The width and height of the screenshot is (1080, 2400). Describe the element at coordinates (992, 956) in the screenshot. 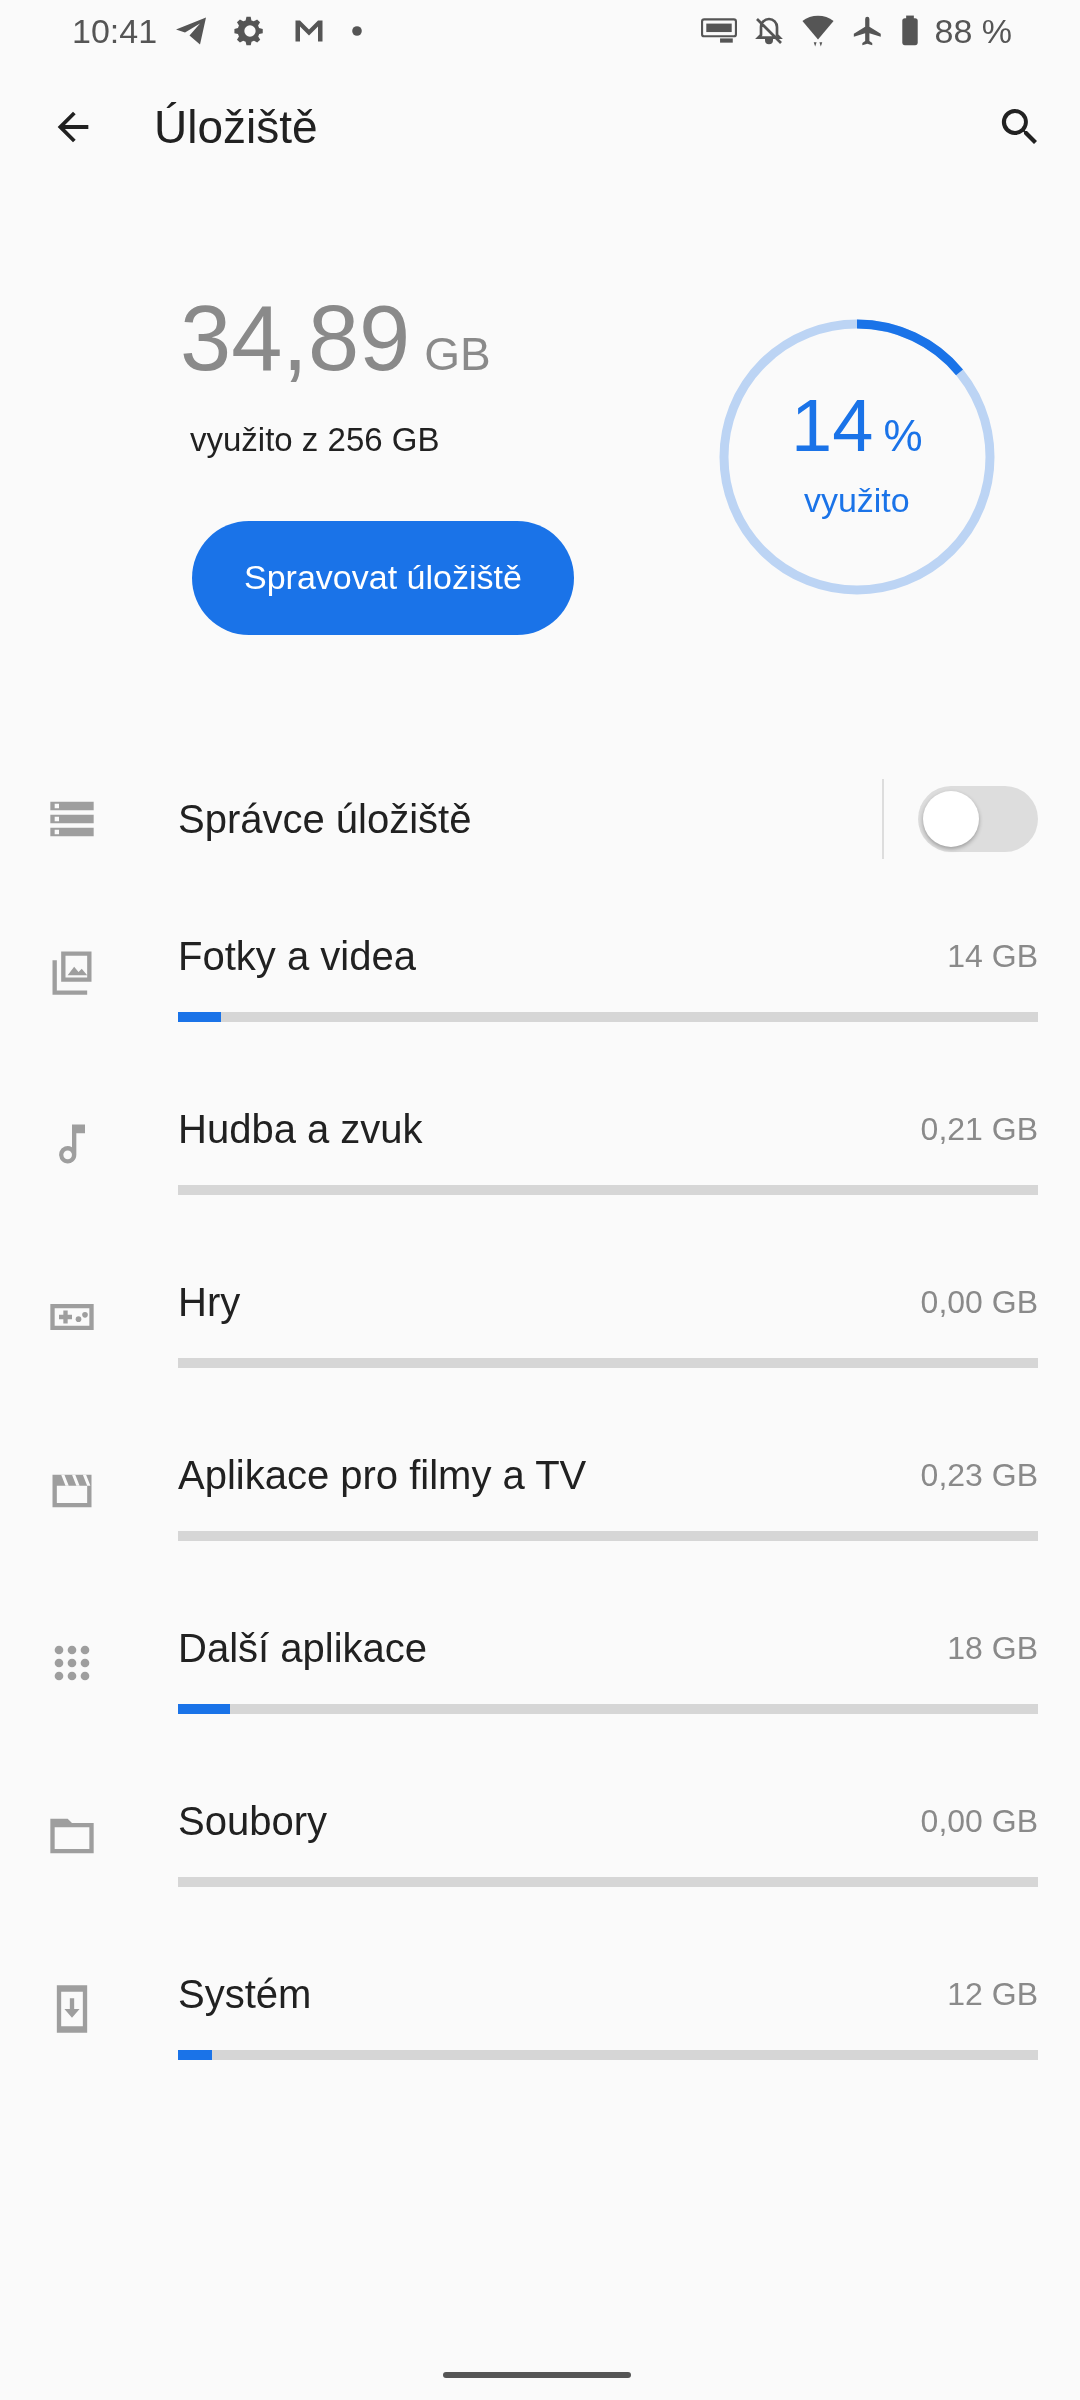

I see `category-size: 14 GB` at that location.